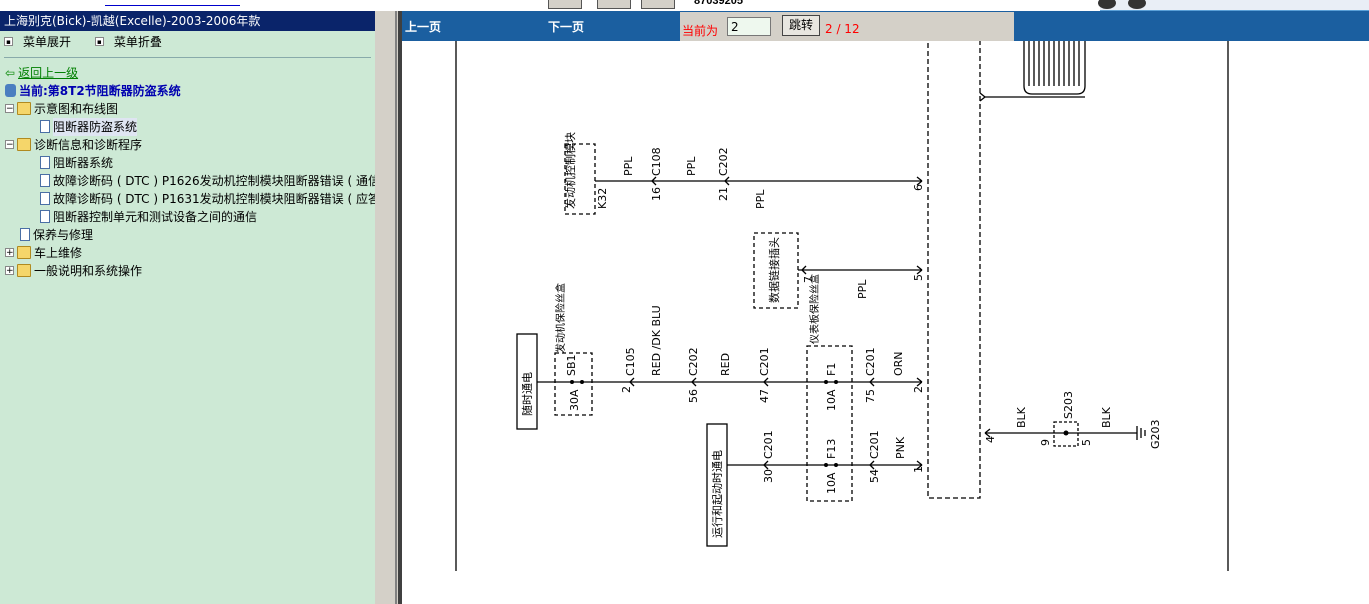  Describe the element at coordinates (1155, 434) in the screenshot. I see `ground-label: G203` at that location.